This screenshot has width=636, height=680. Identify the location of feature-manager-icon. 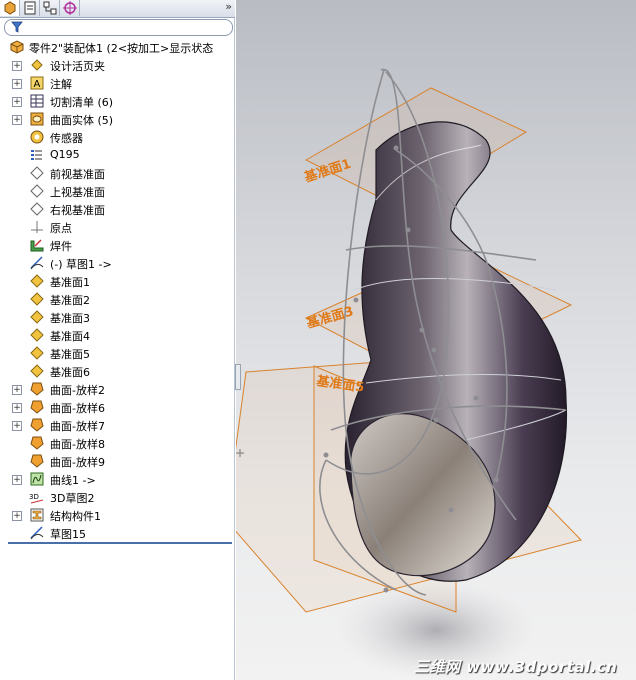
(9, 8).